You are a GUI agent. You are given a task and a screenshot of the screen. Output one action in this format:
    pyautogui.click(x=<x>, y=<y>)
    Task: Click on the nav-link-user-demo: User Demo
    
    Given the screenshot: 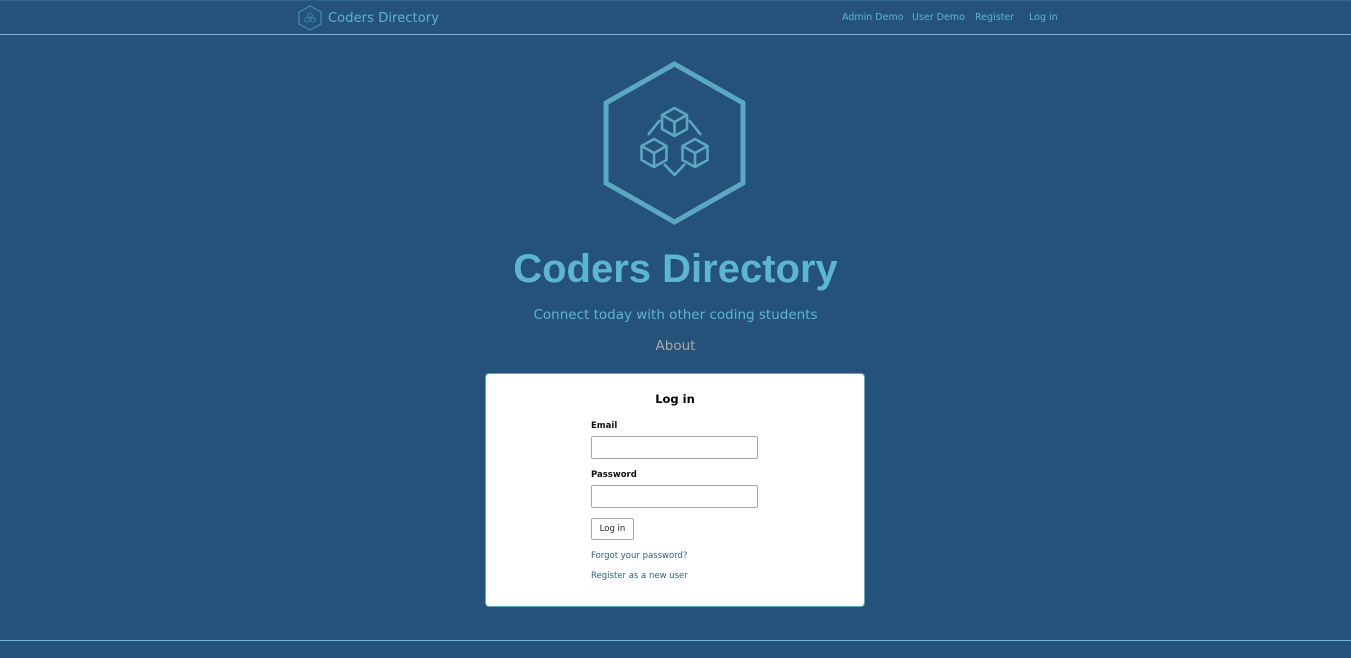 What is the action you would take?
    pyautogui.click(x=938, y=17)
    